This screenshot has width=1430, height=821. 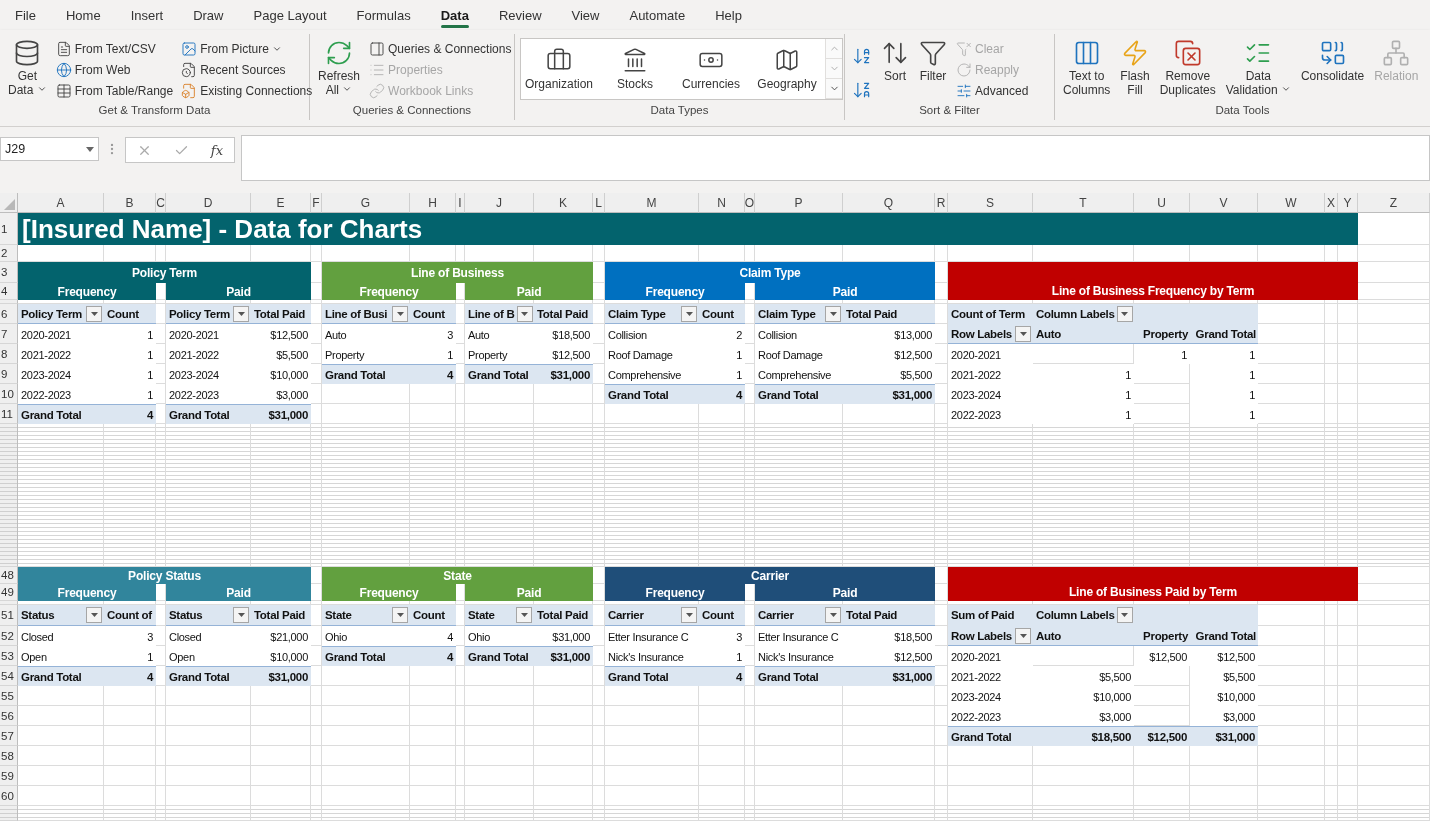 What do you see at coordinates (1224, 696) in the screenshot?
I see `pivot-value: $10,000` at bounding box center [1224, 696].